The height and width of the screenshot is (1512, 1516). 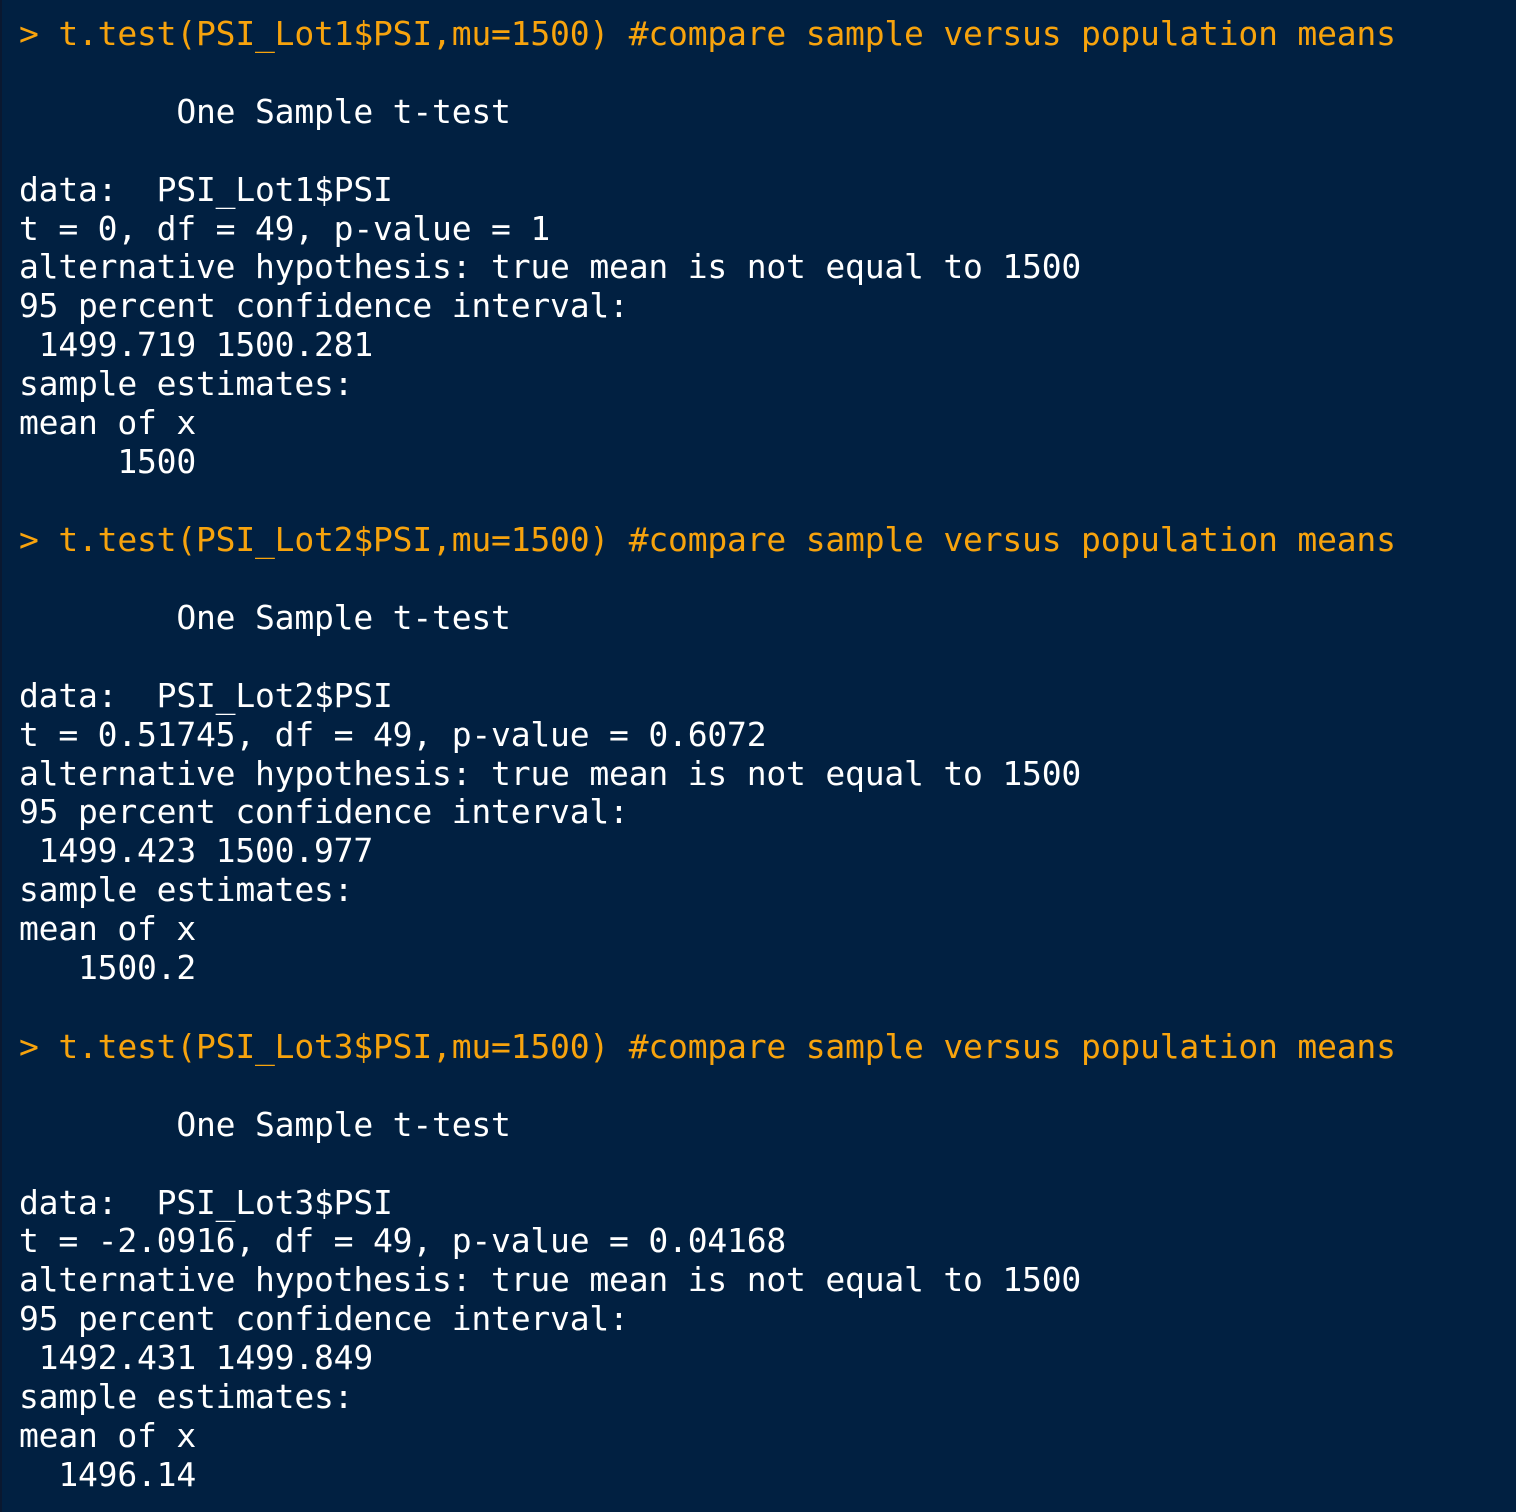 I want to click on confidence-interval-values: 1499.423 1500.977, so click(x=196, y=850).